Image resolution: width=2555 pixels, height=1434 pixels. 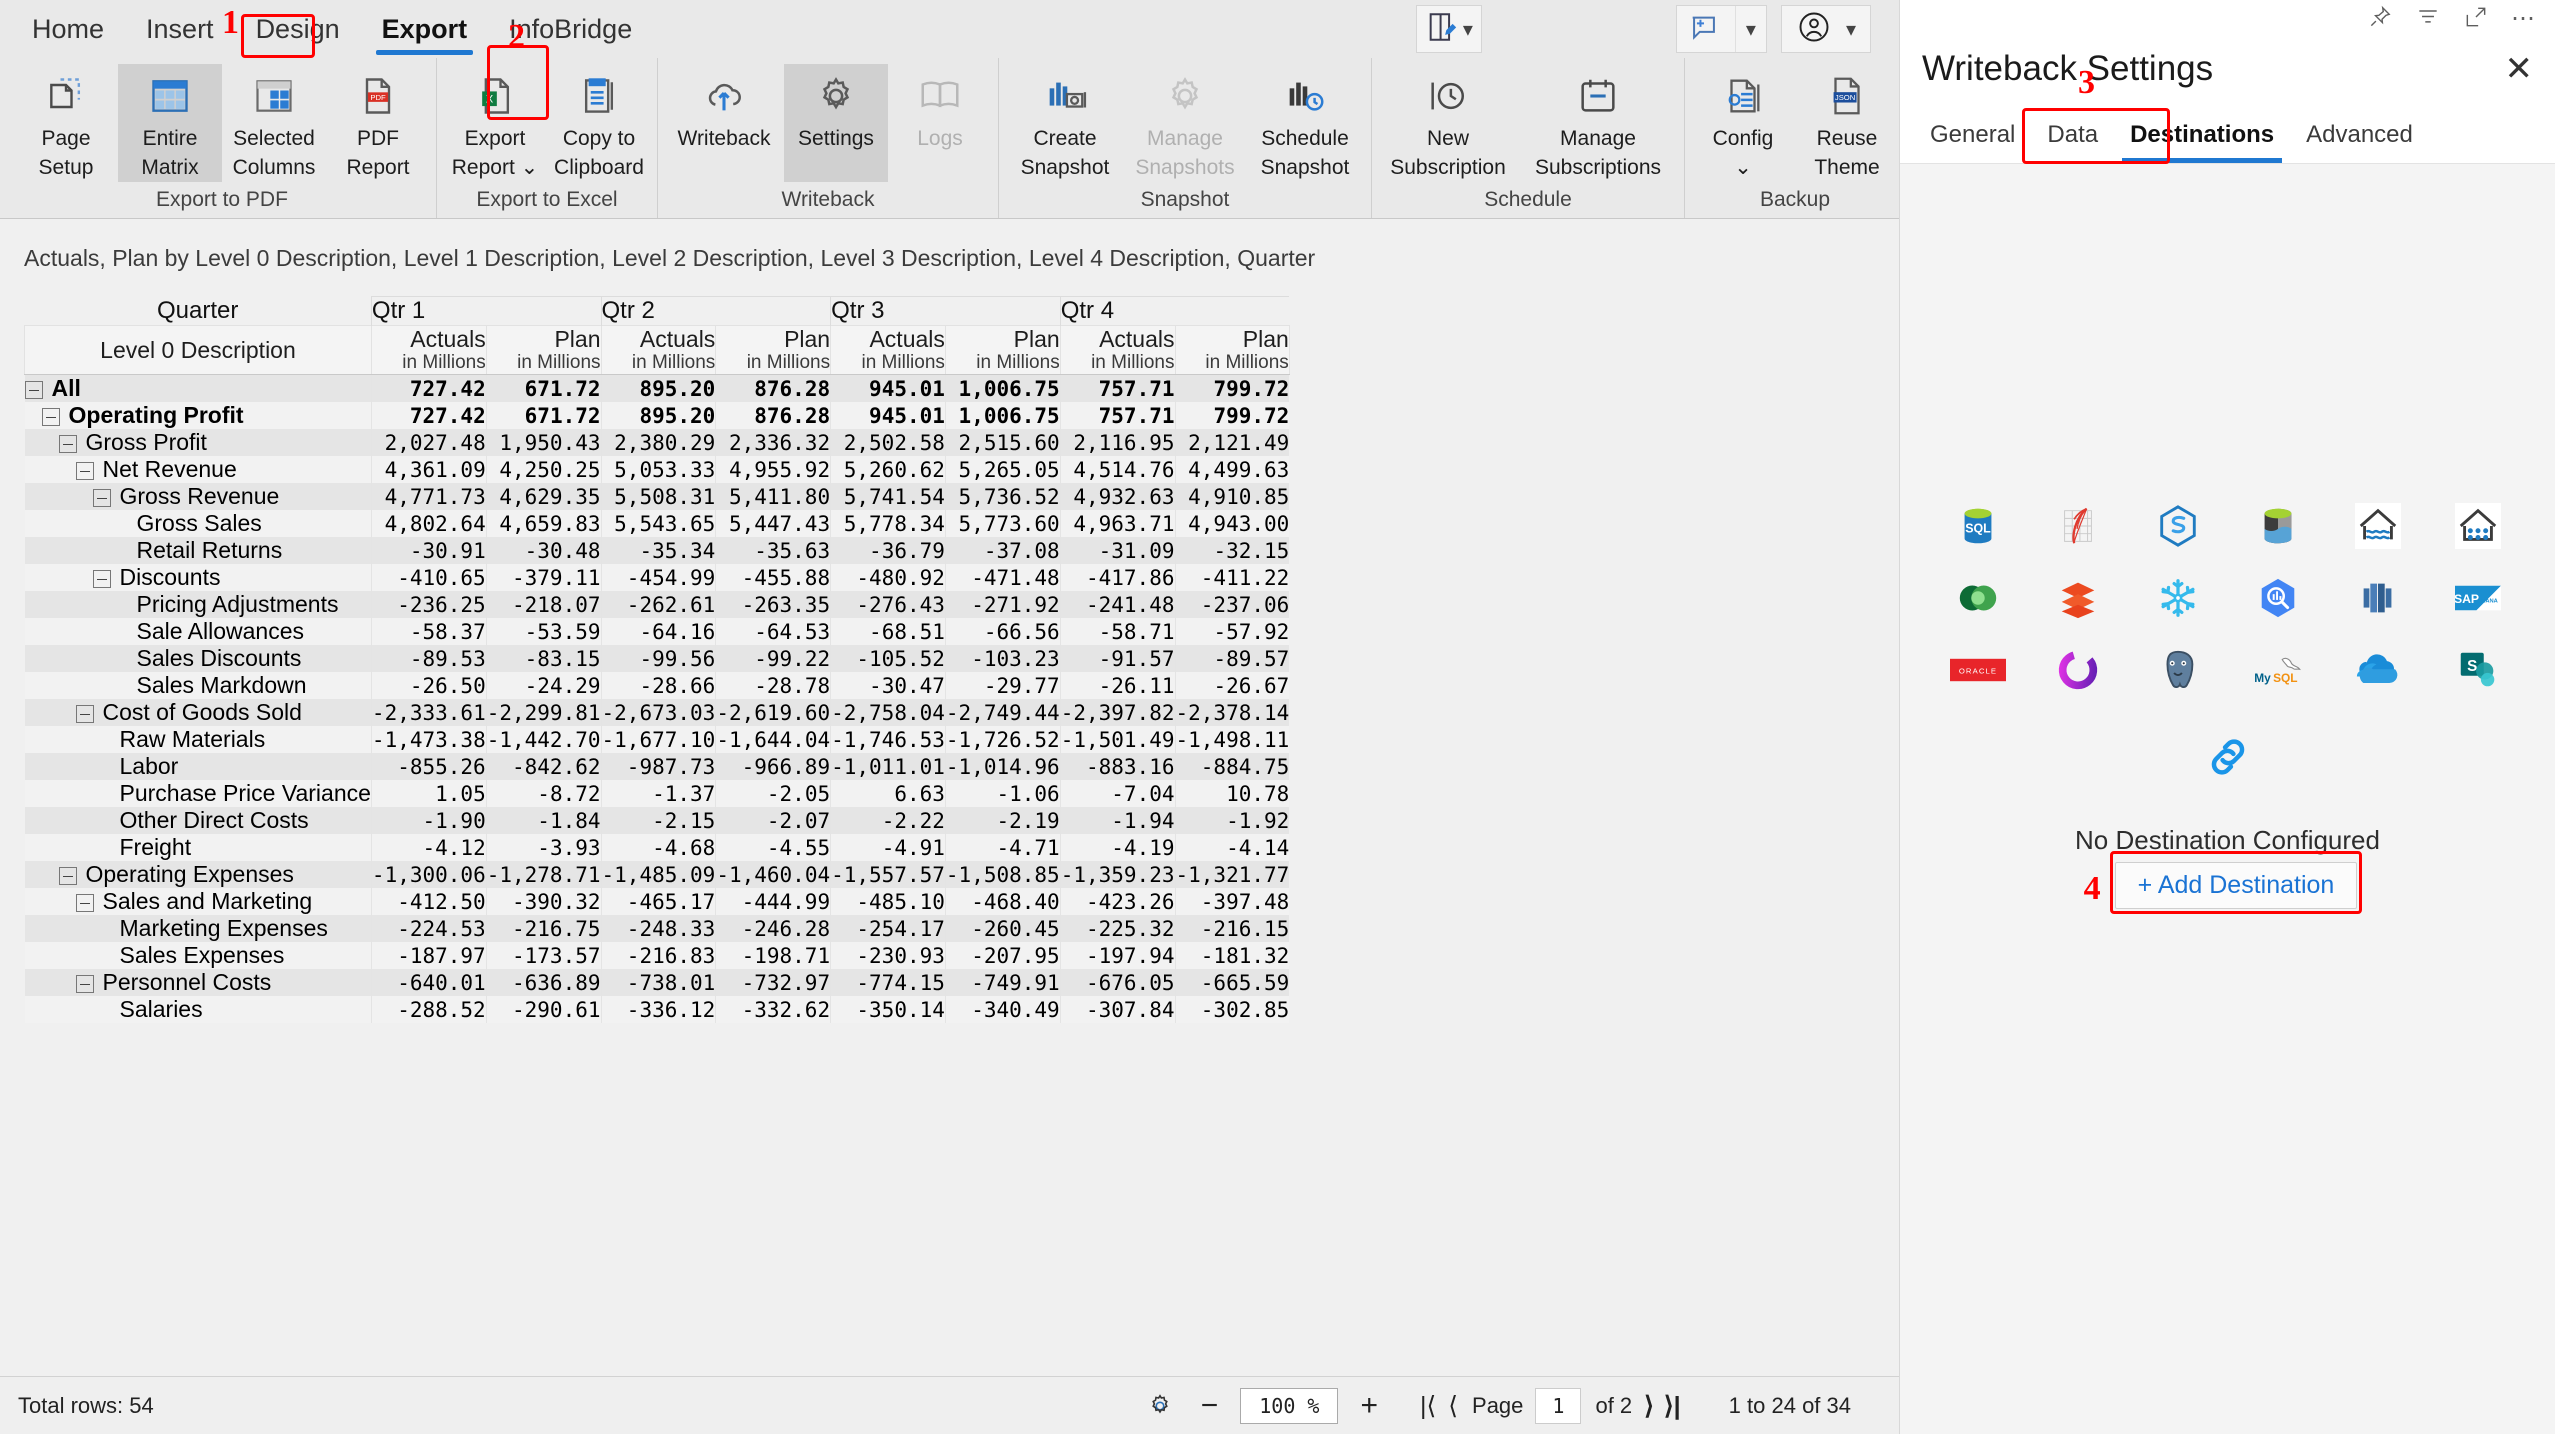 What do you see at coordinates (1117, 470) in the screenshot?
I see `matrix-value-cell: 4,514.76` at bounding box center [1117, 470].